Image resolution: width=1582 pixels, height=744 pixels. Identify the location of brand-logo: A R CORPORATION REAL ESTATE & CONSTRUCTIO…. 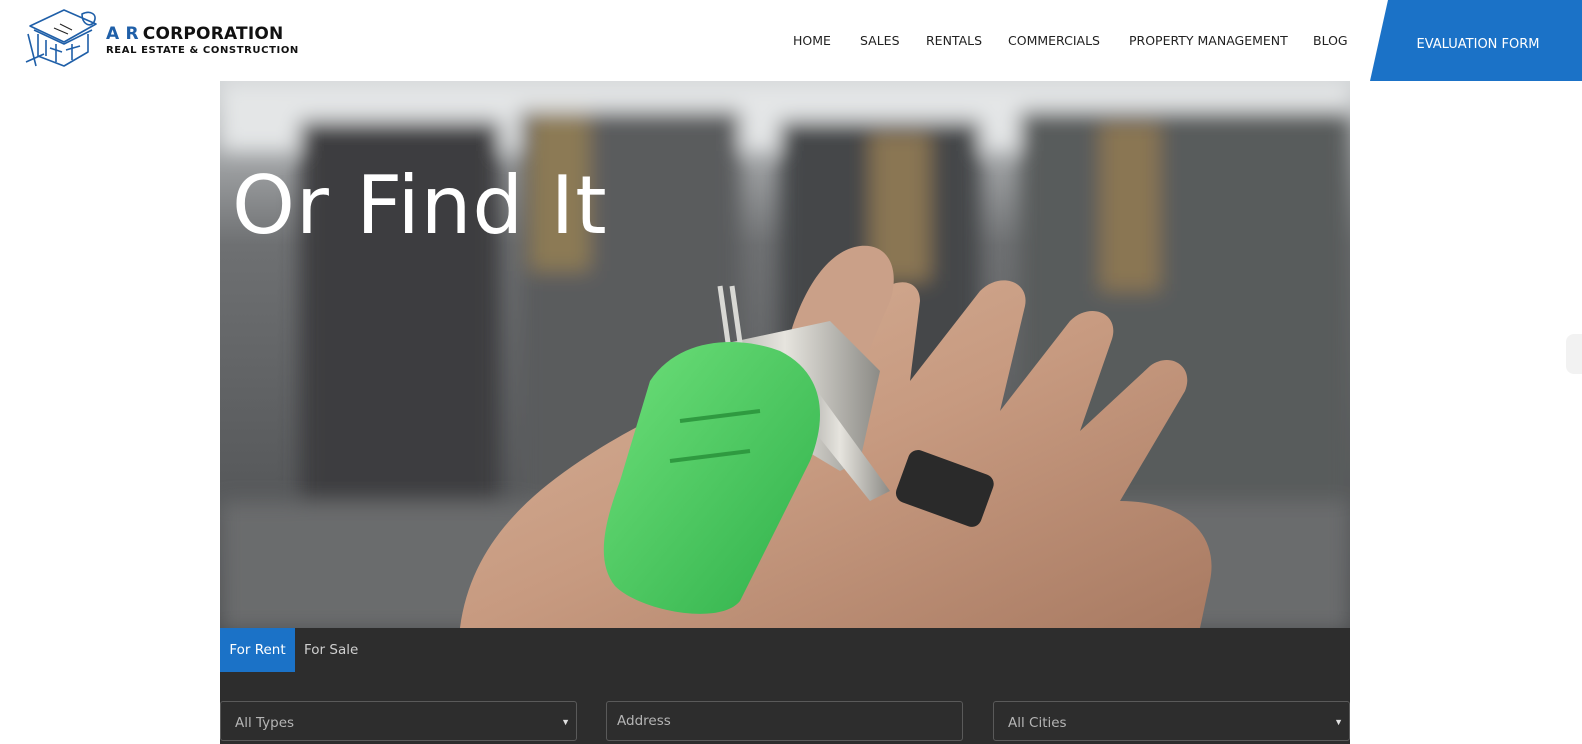
(161, 39).